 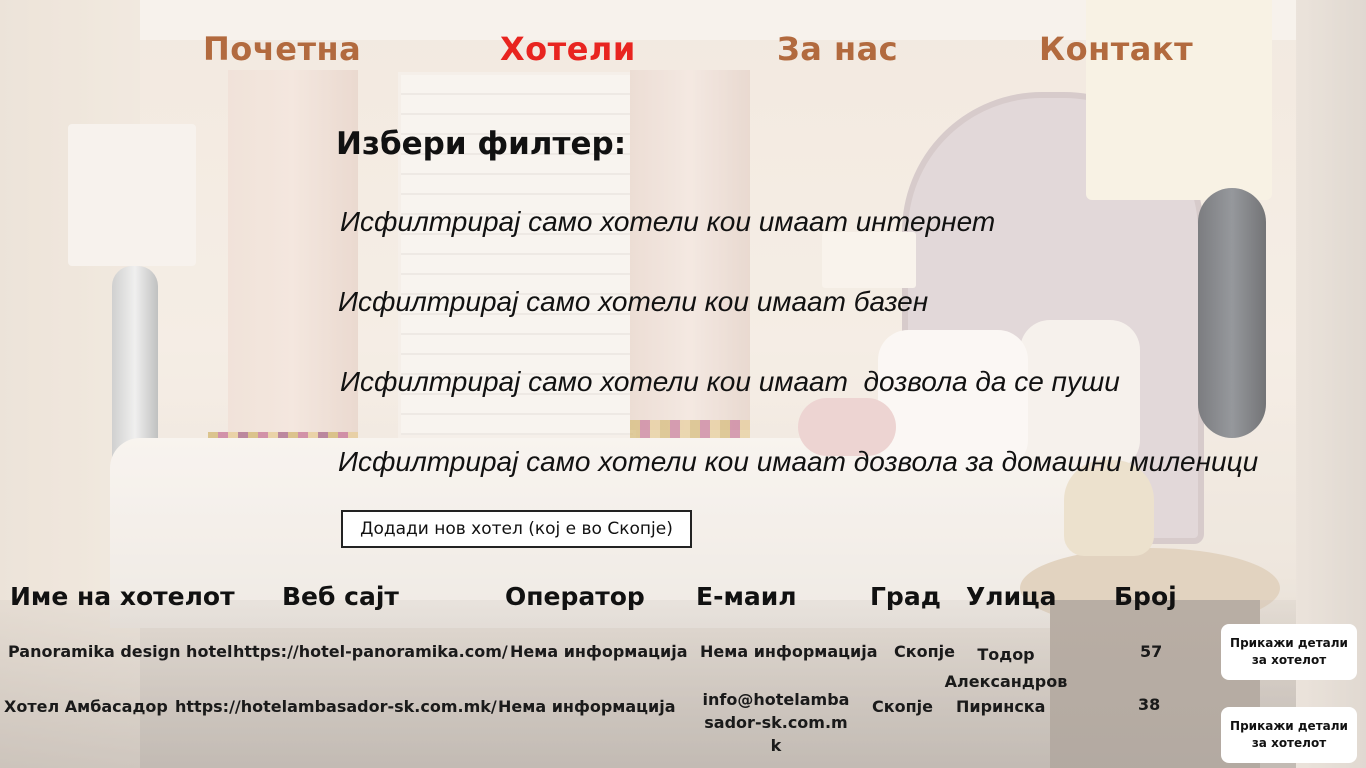 I want to click on filter-title: Избери филтер:, so click(x=481, y=144).